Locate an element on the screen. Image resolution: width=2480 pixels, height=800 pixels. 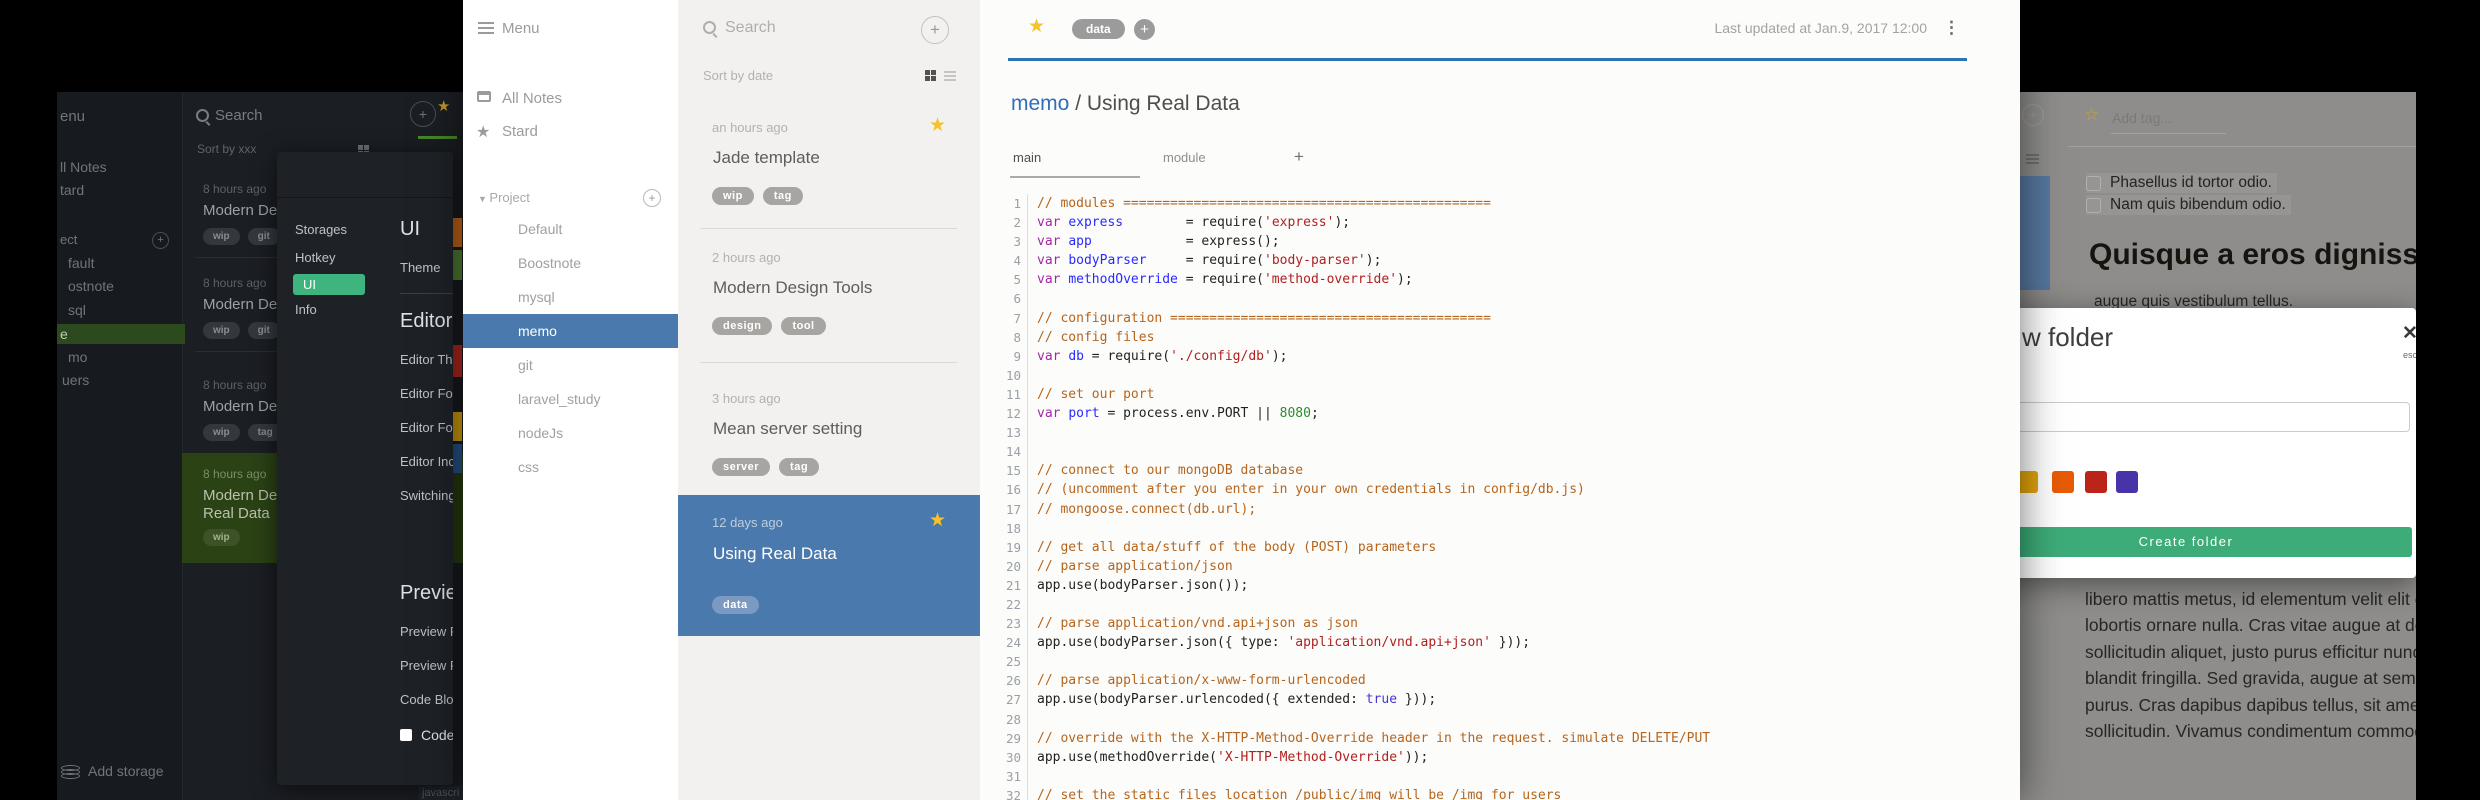
bg-folder-item: fault is located at coordinates (81, 263).